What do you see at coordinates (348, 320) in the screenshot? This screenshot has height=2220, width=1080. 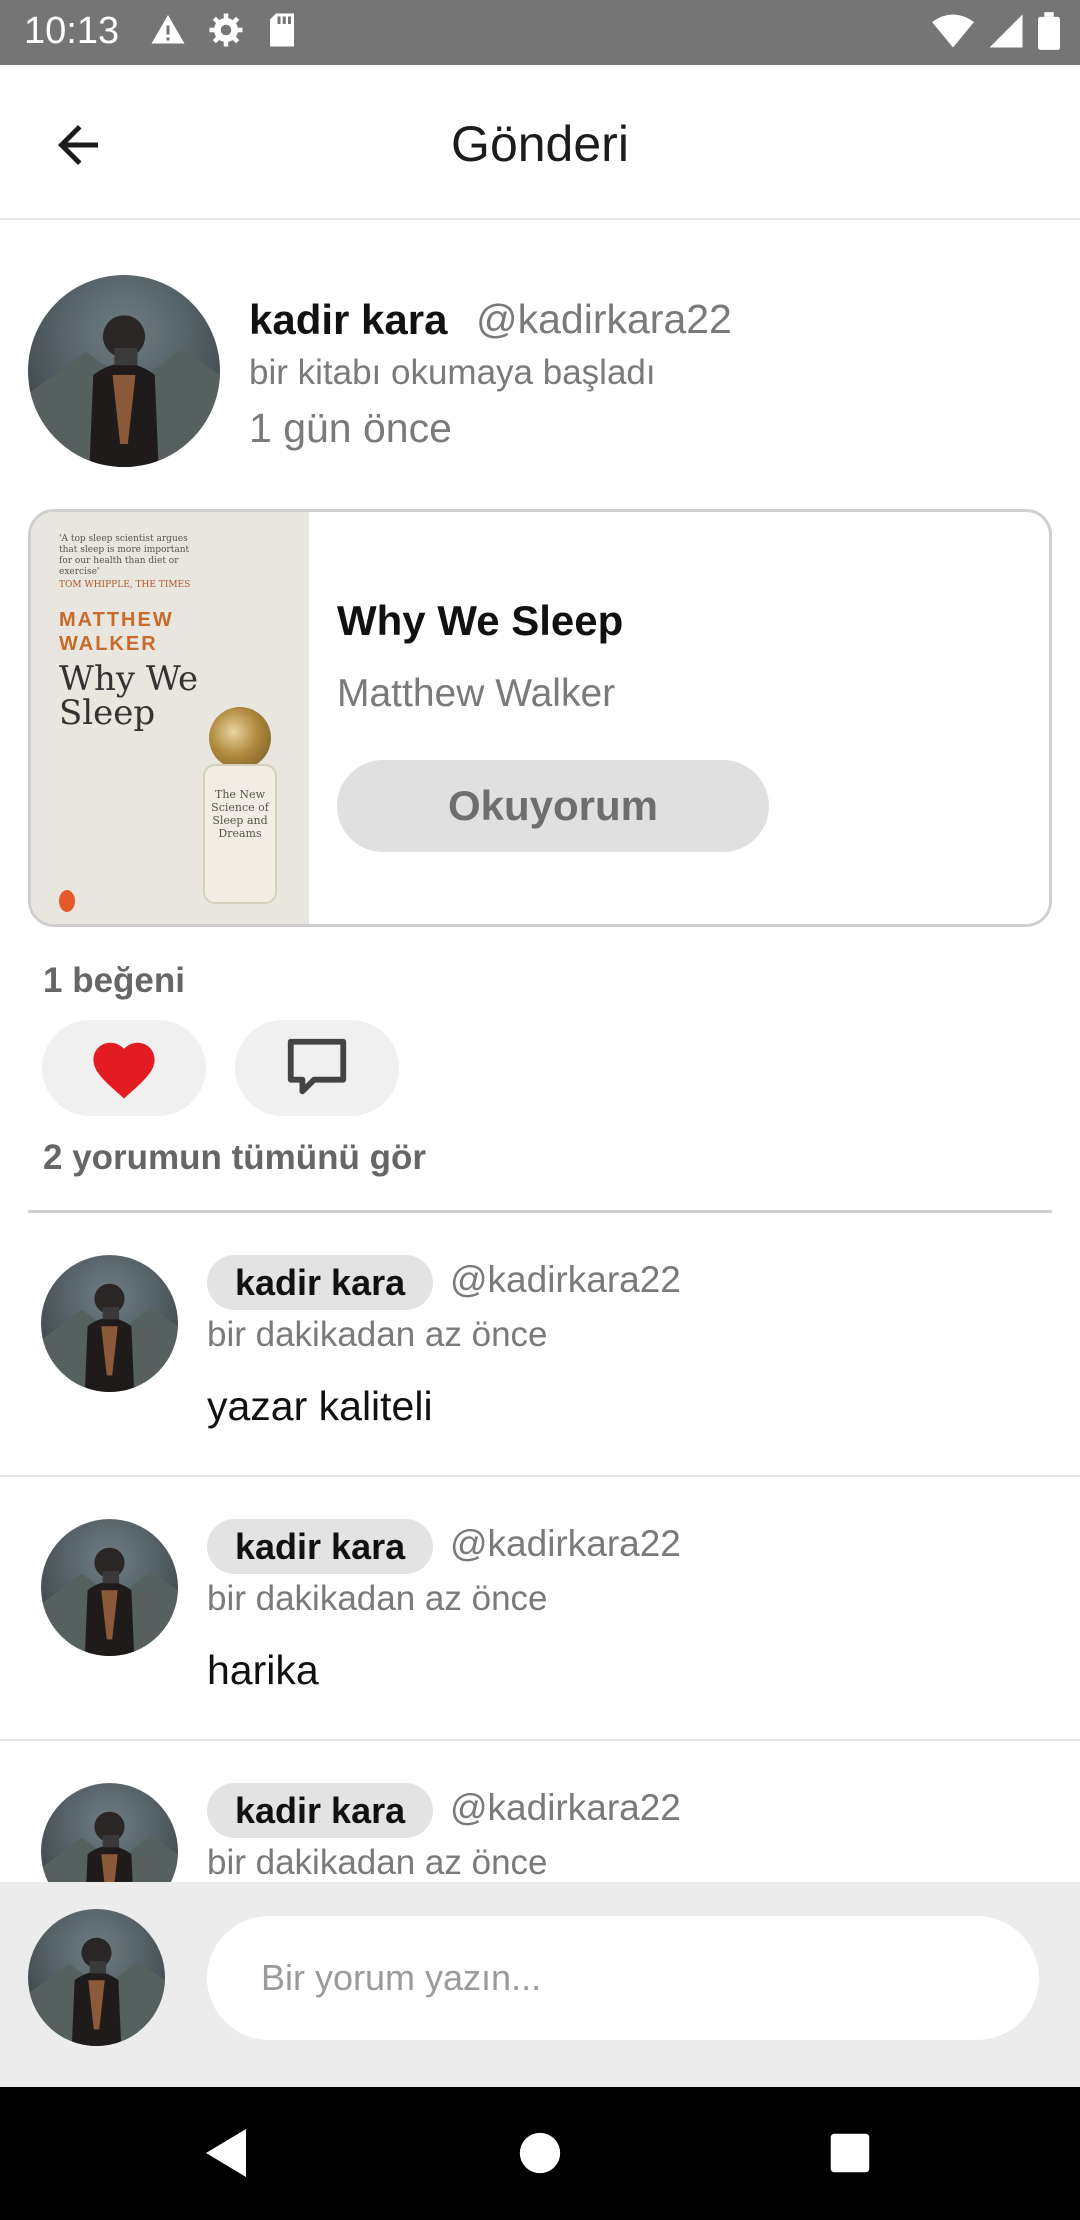 I see `post-user-name: kadir kara` at bounding box center [348, 320].